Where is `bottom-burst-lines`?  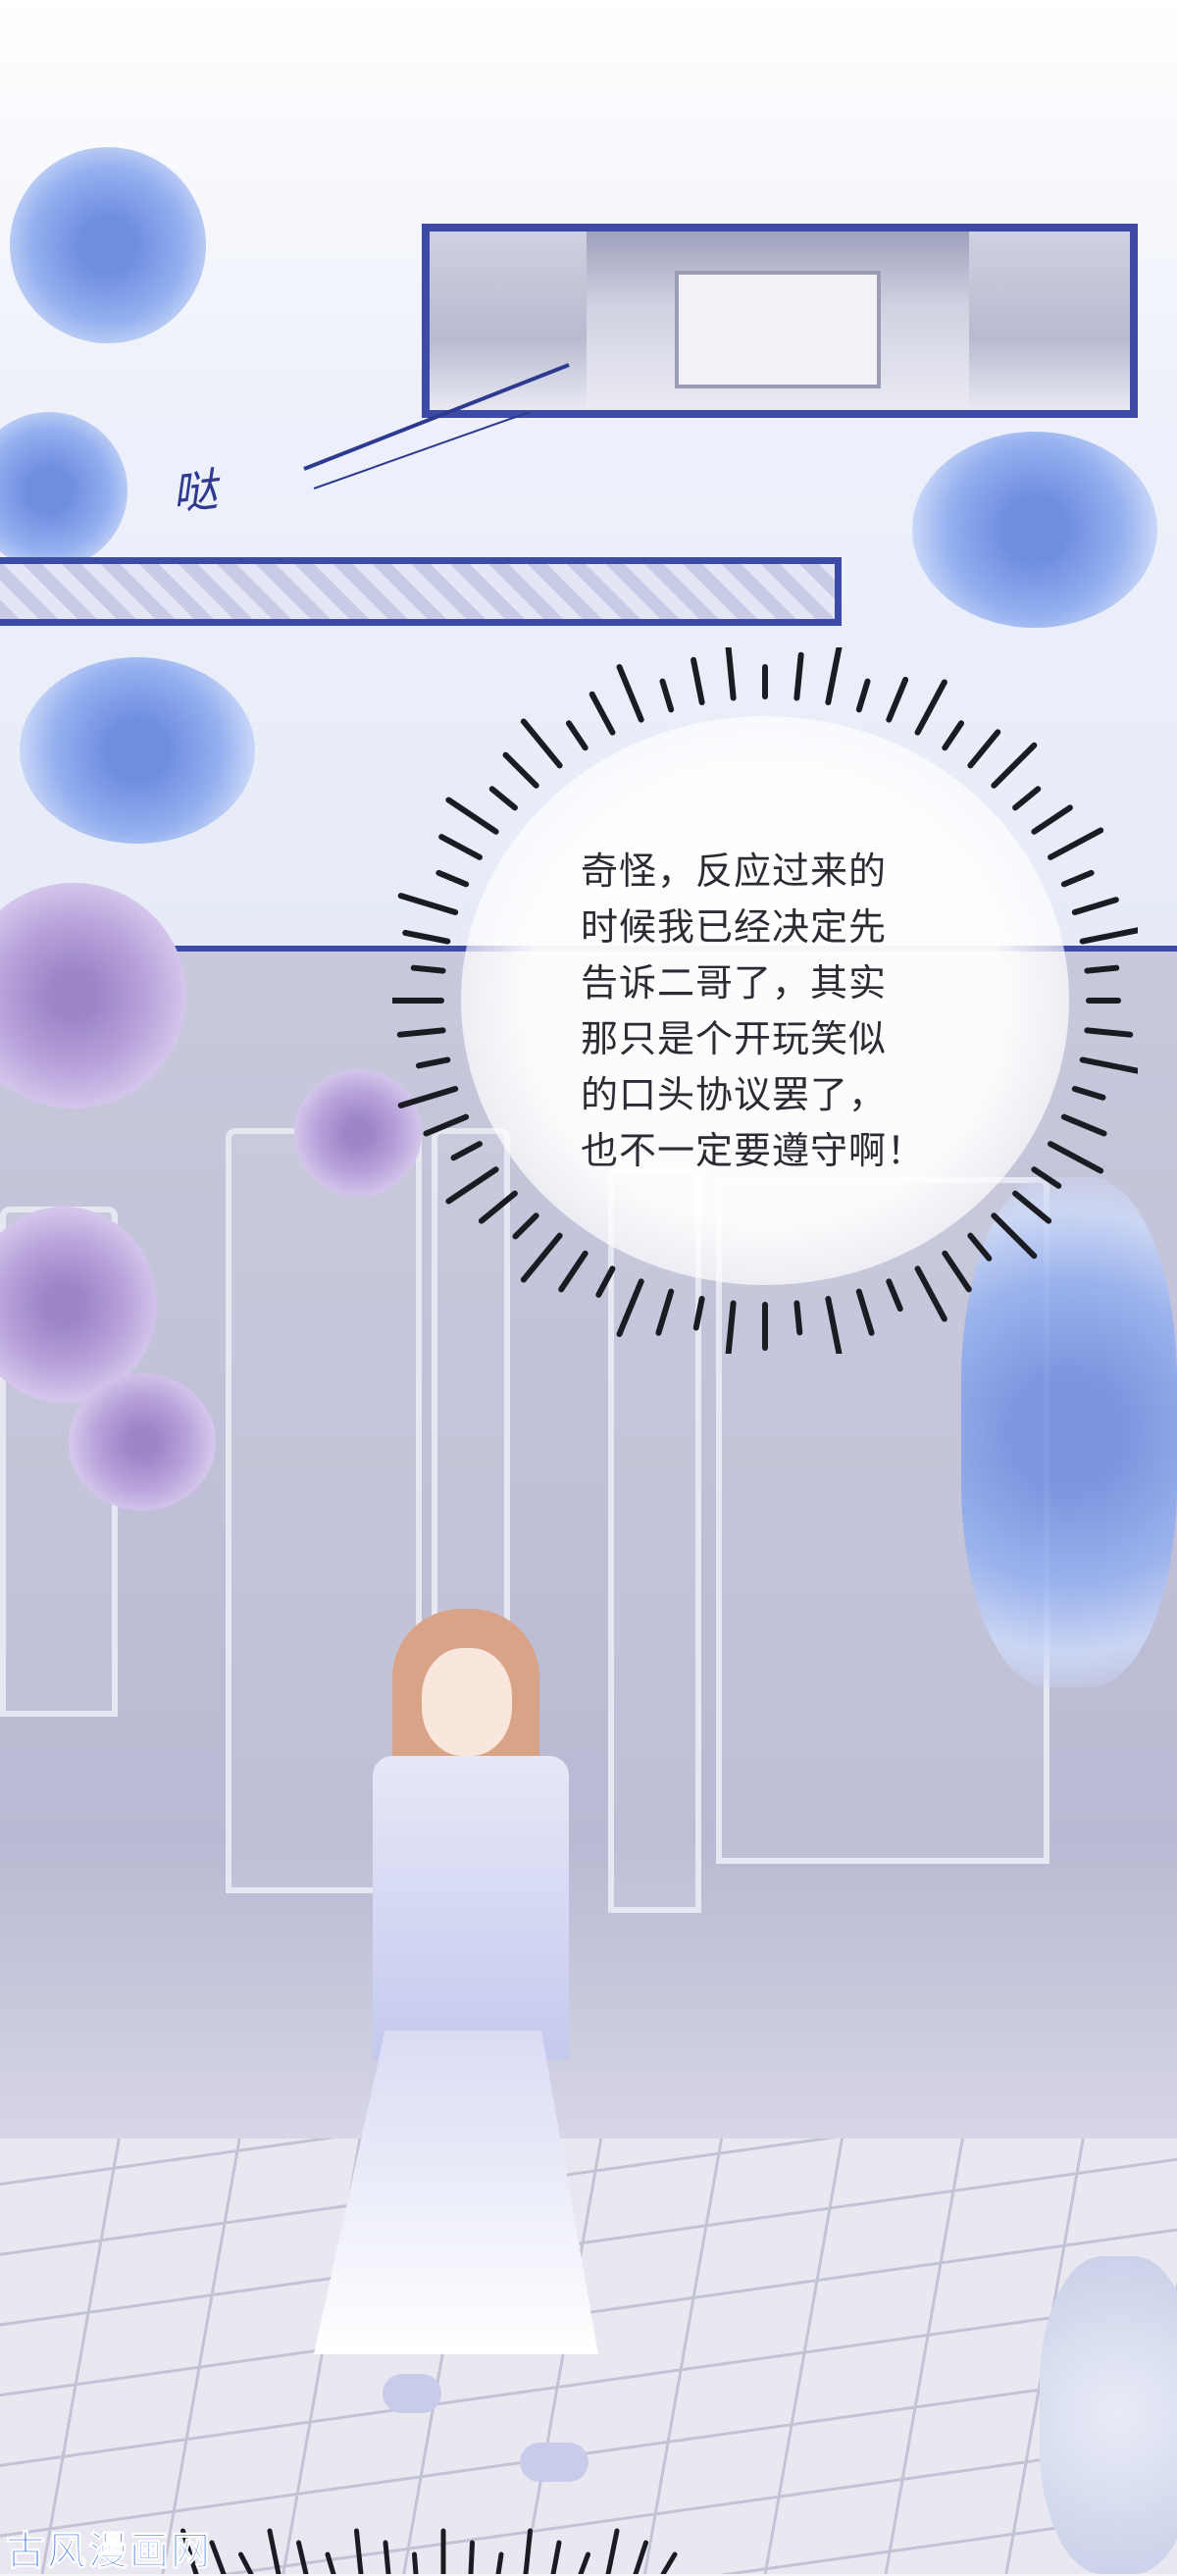
bottom-burst-lines is located at coordinates (429, 2551).